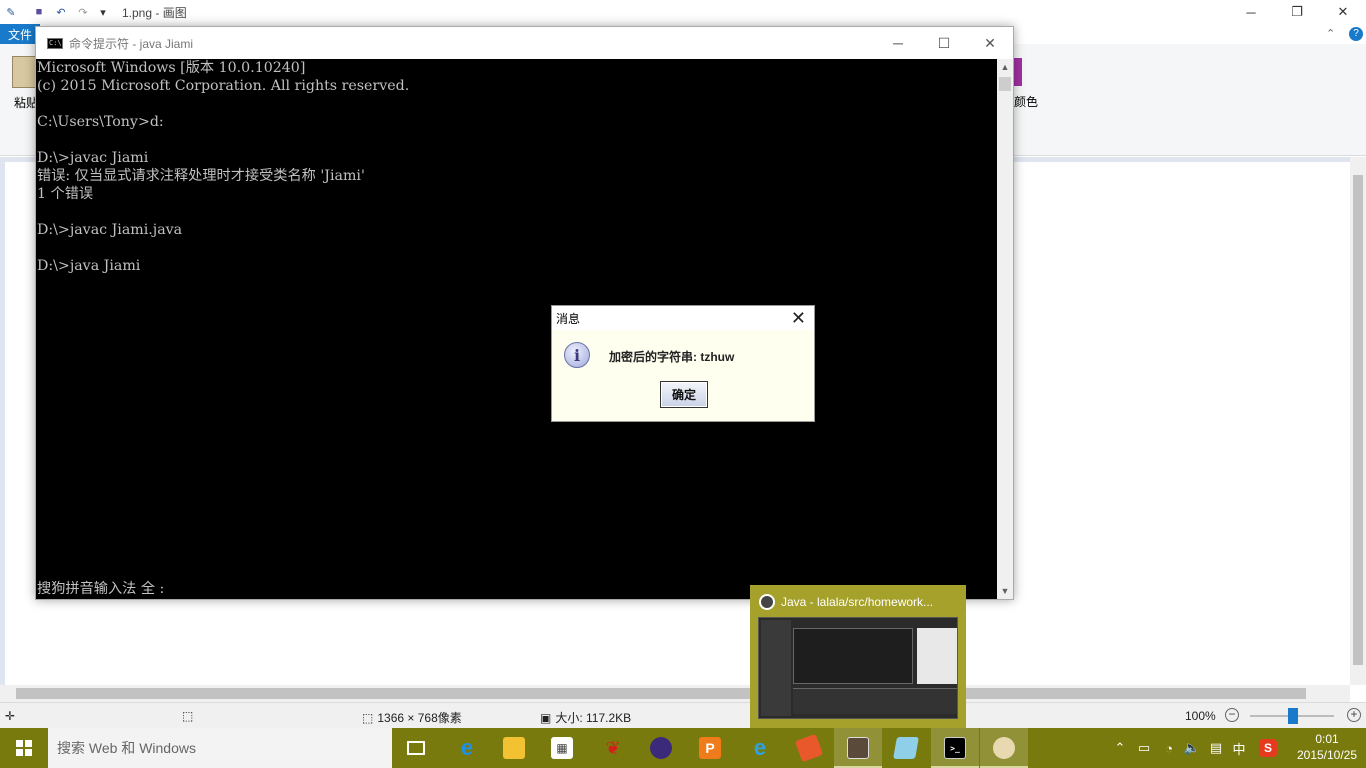 The image size is (1366, 768). Describe the element at coordinates (1200, 716) in the screenshot. I see `zoom-level: 100%` at that location.